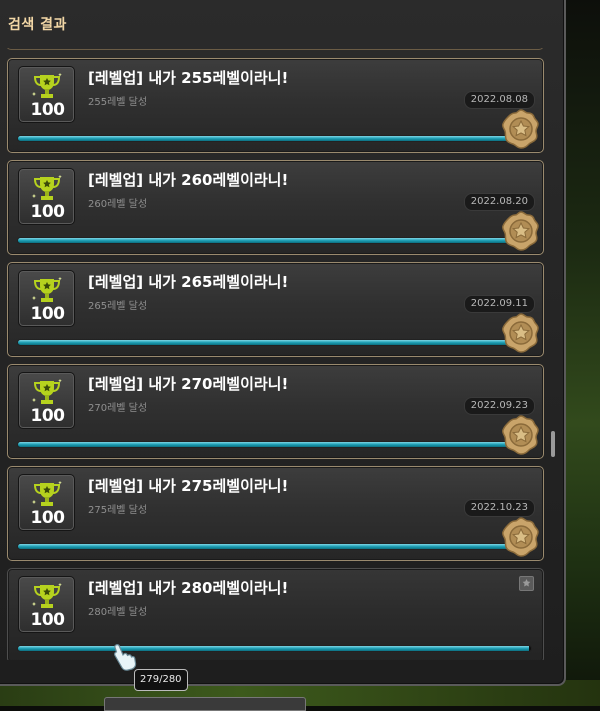 The height and width of the screenshot is (711, 600). What do you see at coordinates (275, 614) in the screenshot?
I see `achievement-card: 100 [레벨업] 내가 280레벨이라니! 280레벨 달성` at bounding box center [275, 614].